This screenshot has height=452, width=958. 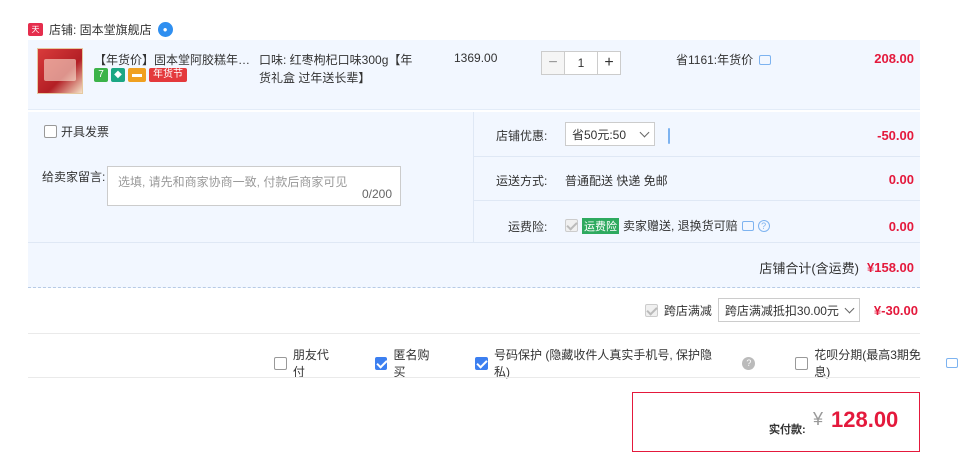 I want to click on huabei-checkbox, so click(x=802, y=363).